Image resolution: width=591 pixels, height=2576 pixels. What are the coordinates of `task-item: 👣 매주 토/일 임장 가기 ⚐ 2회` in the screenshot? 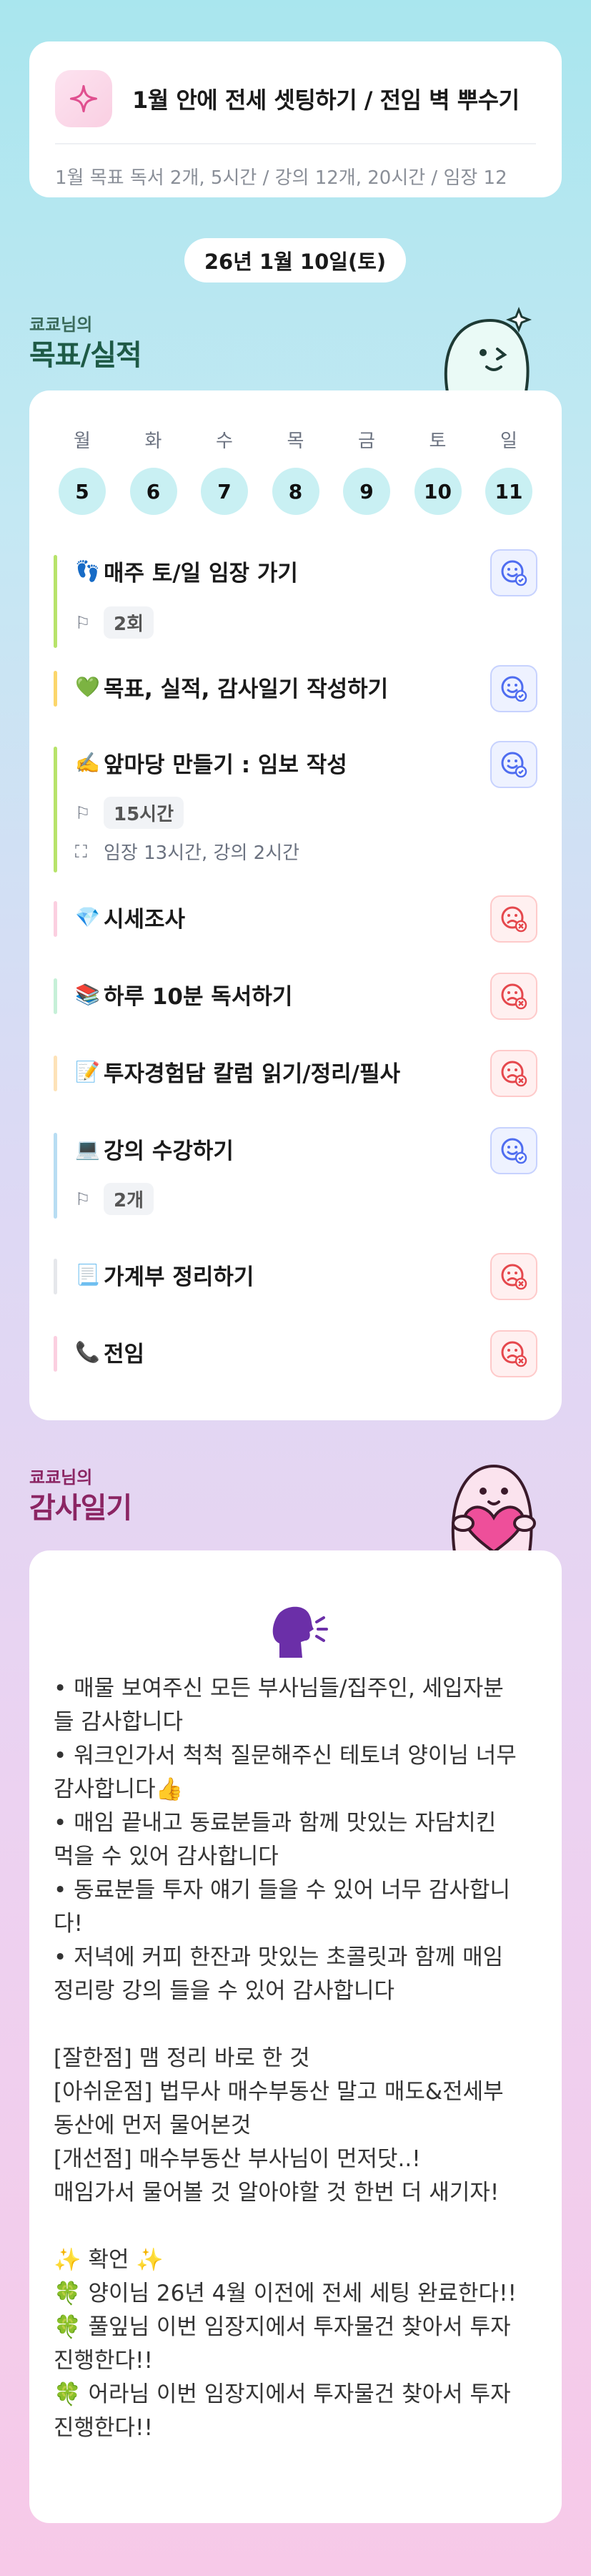 It's located at (295, 598).